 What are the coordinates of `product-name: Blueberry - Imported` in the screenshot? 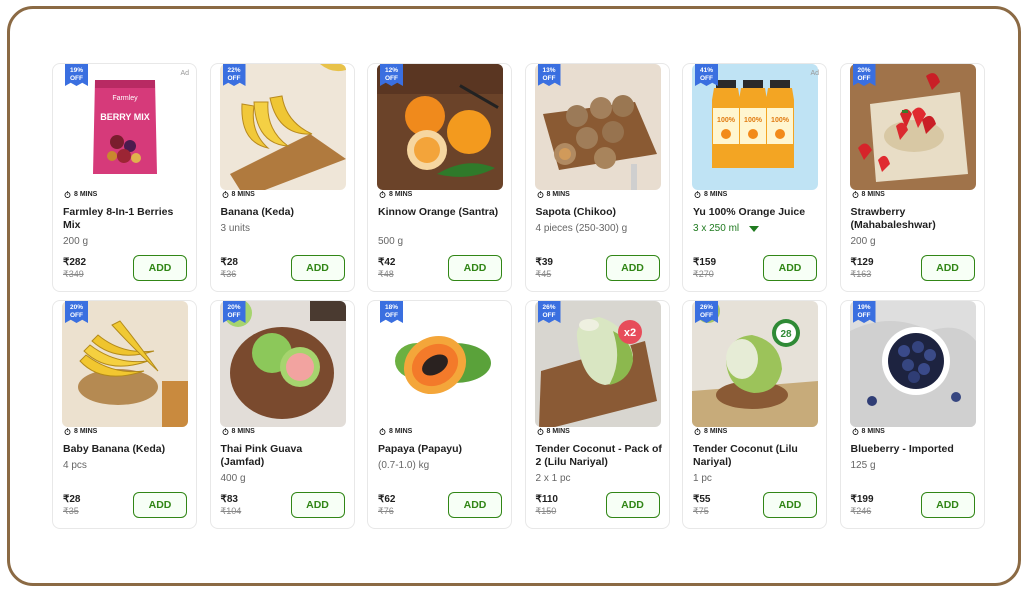 It's located at (902, 449).